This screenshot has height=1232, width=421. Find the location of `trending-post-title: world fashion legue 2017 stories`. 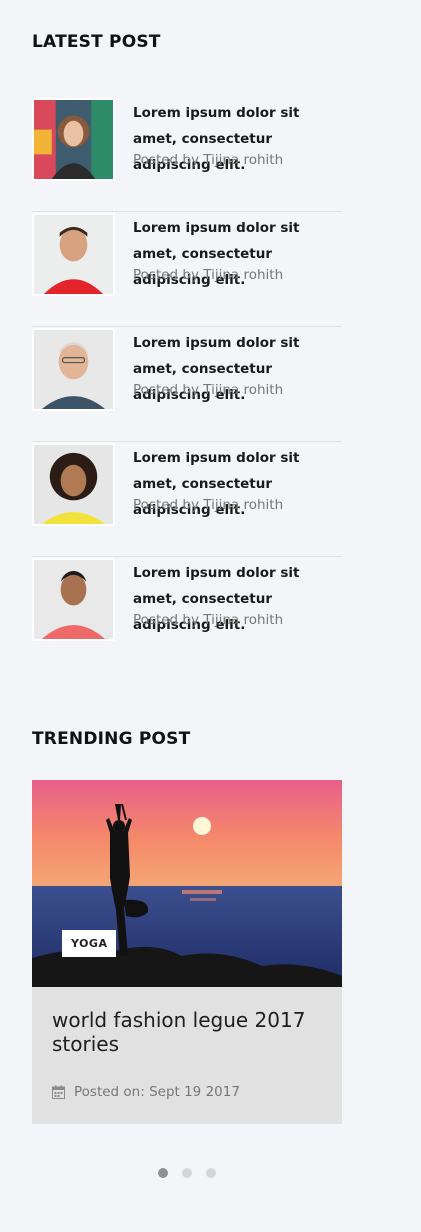

trending-post-title: world fashion legue 2017 stories is located at coordinates (187, 1032).